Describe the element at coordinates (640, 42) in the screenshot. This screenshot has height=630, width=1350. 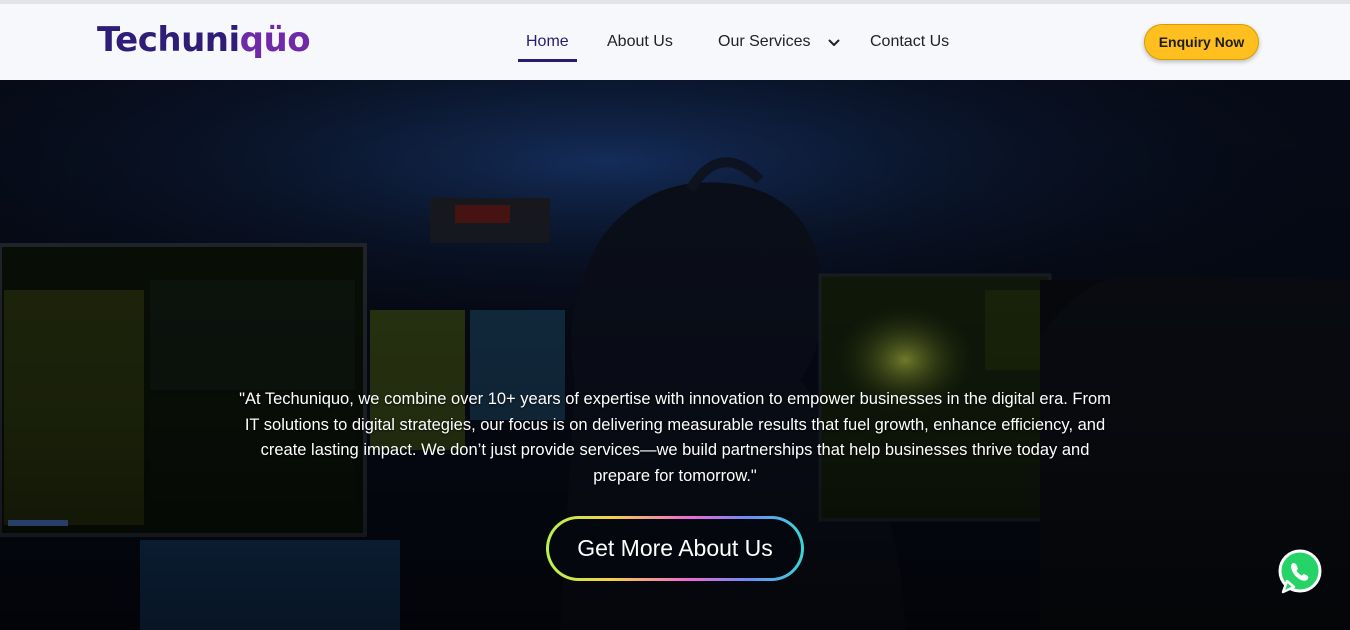
I see `nav-item-about-us: About Us` at that location.